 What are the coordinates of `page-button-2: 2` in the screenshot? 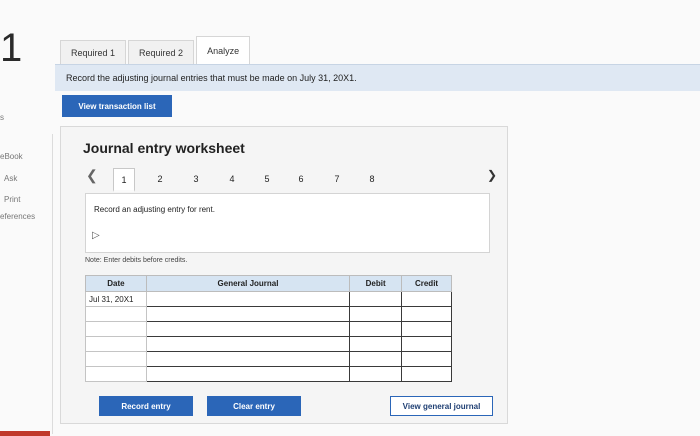 It's located at (160, 179).